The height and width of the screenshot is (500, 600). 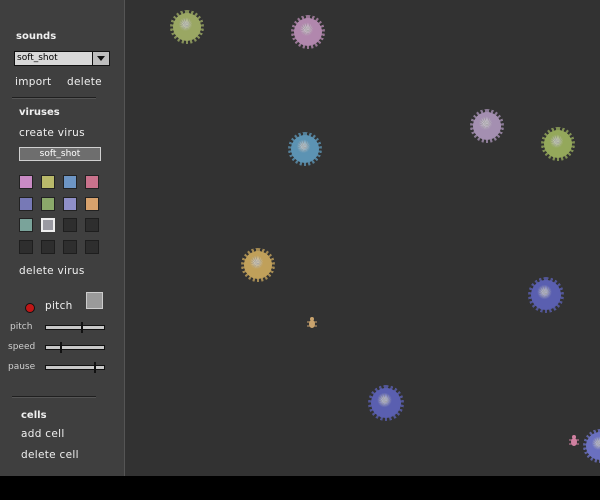 What do you see at coordinates (62, 58) in the screenshot?
I see `sound-select: soft_shot` at bounding box center [62, 58].